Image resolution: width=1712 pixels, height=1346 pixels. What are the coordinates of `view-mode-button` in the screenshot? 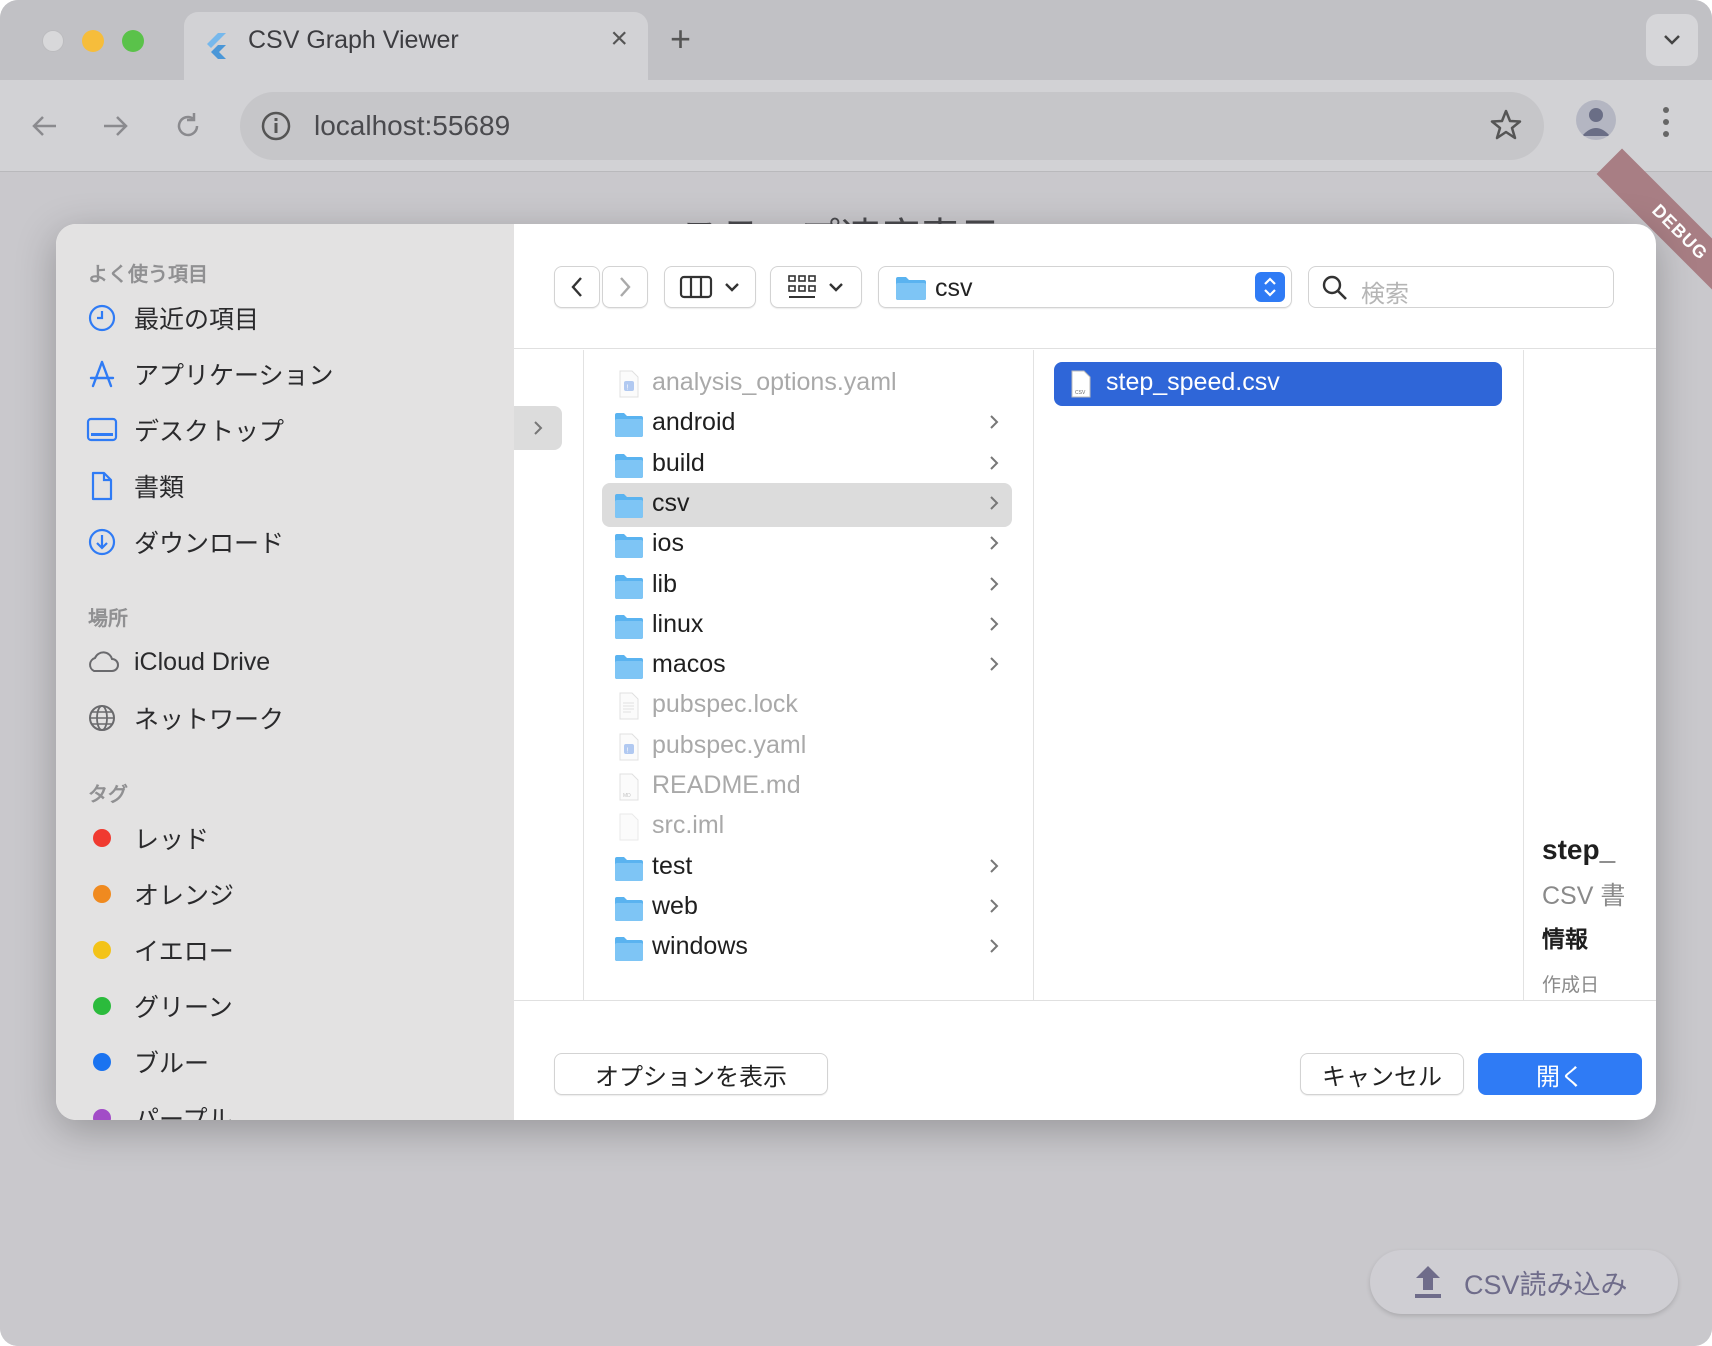 It's located at (710, 287).